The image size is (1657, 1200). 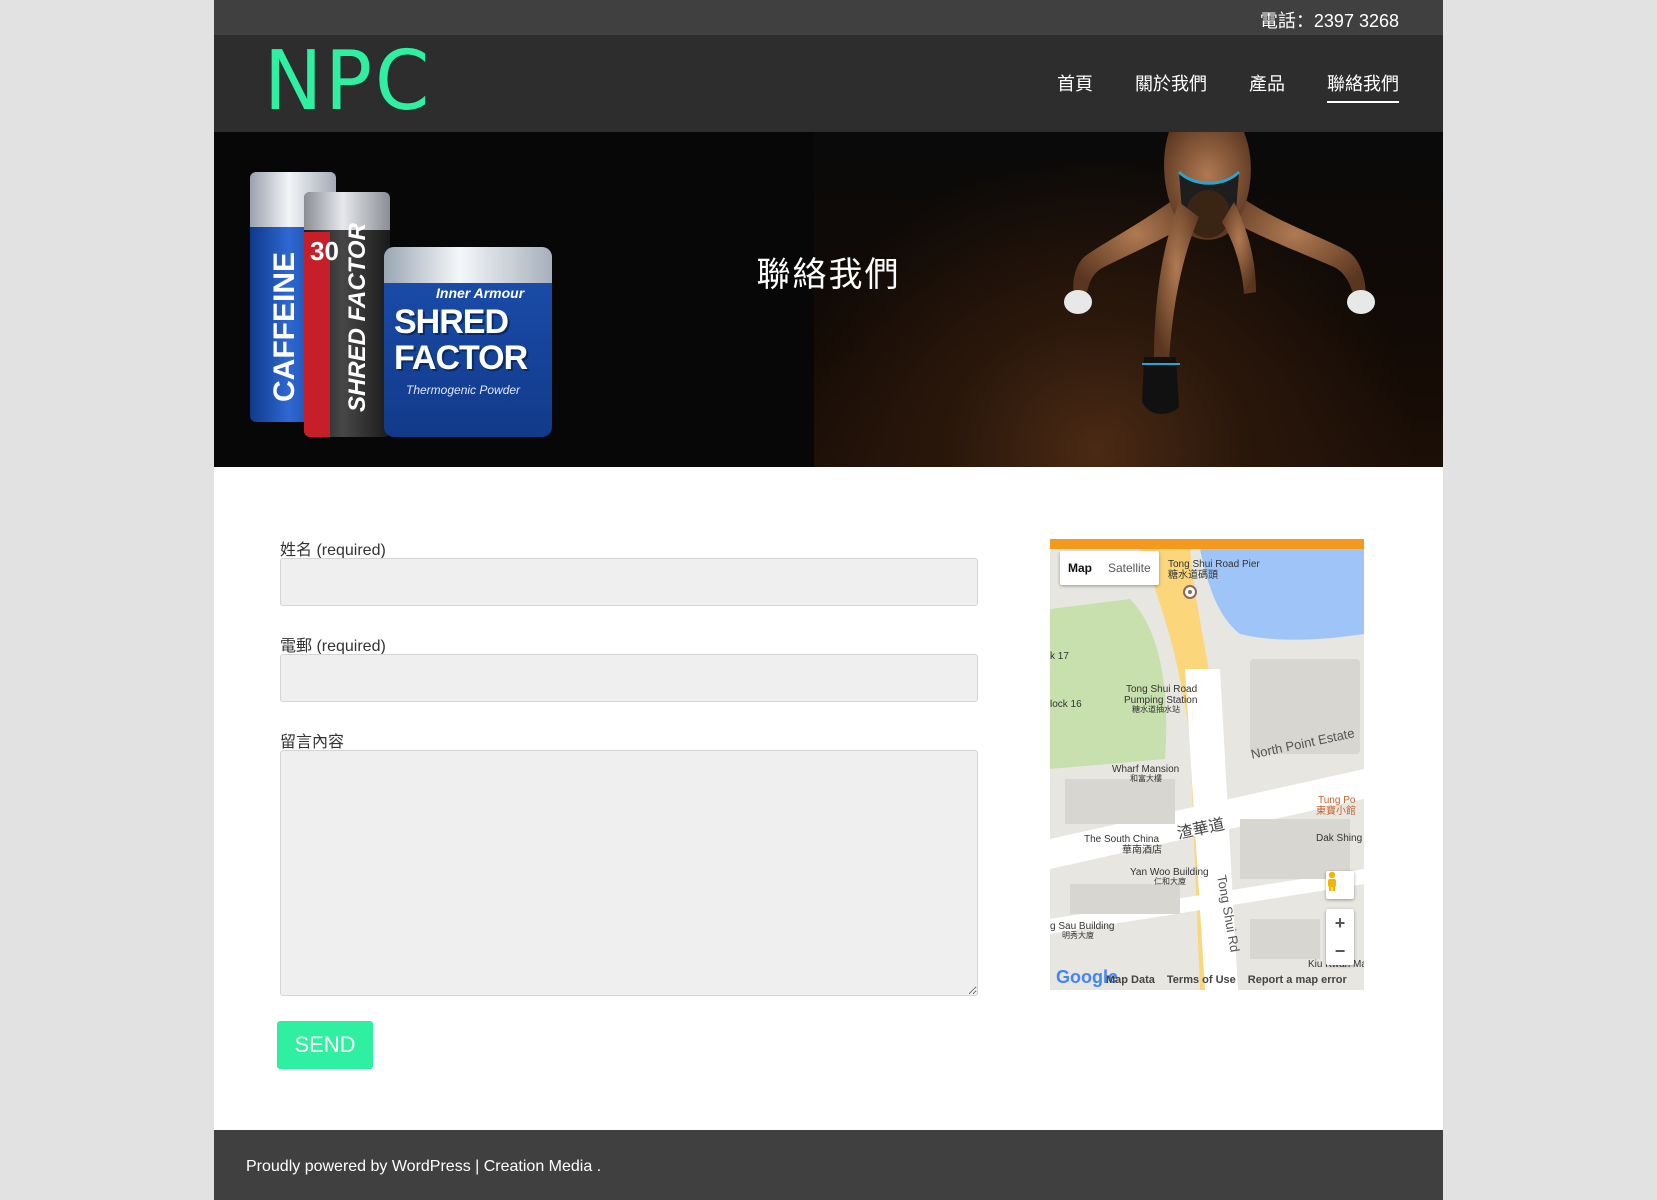 What do you see at coordinates (1170, 881) in the screenshot?
I see `map-label-yan-woo-zh: 仁和大廈` at bounding box center [1170, 881].